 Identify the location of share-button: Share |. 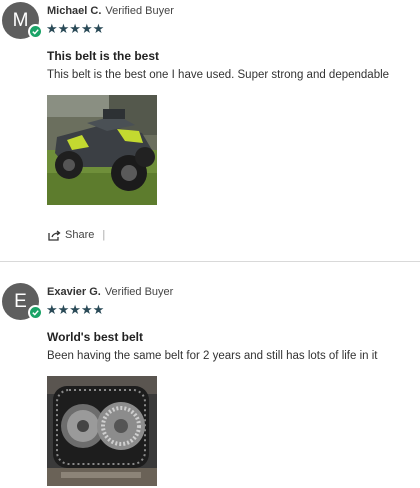
(76, 235).